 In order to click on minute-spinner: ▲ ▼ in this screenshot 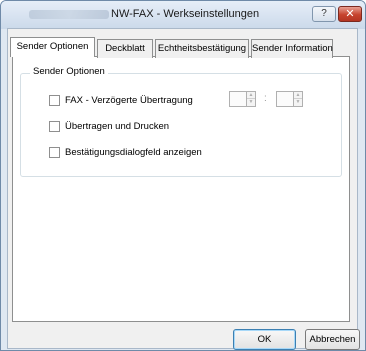, I will do `click(298, 99)`.